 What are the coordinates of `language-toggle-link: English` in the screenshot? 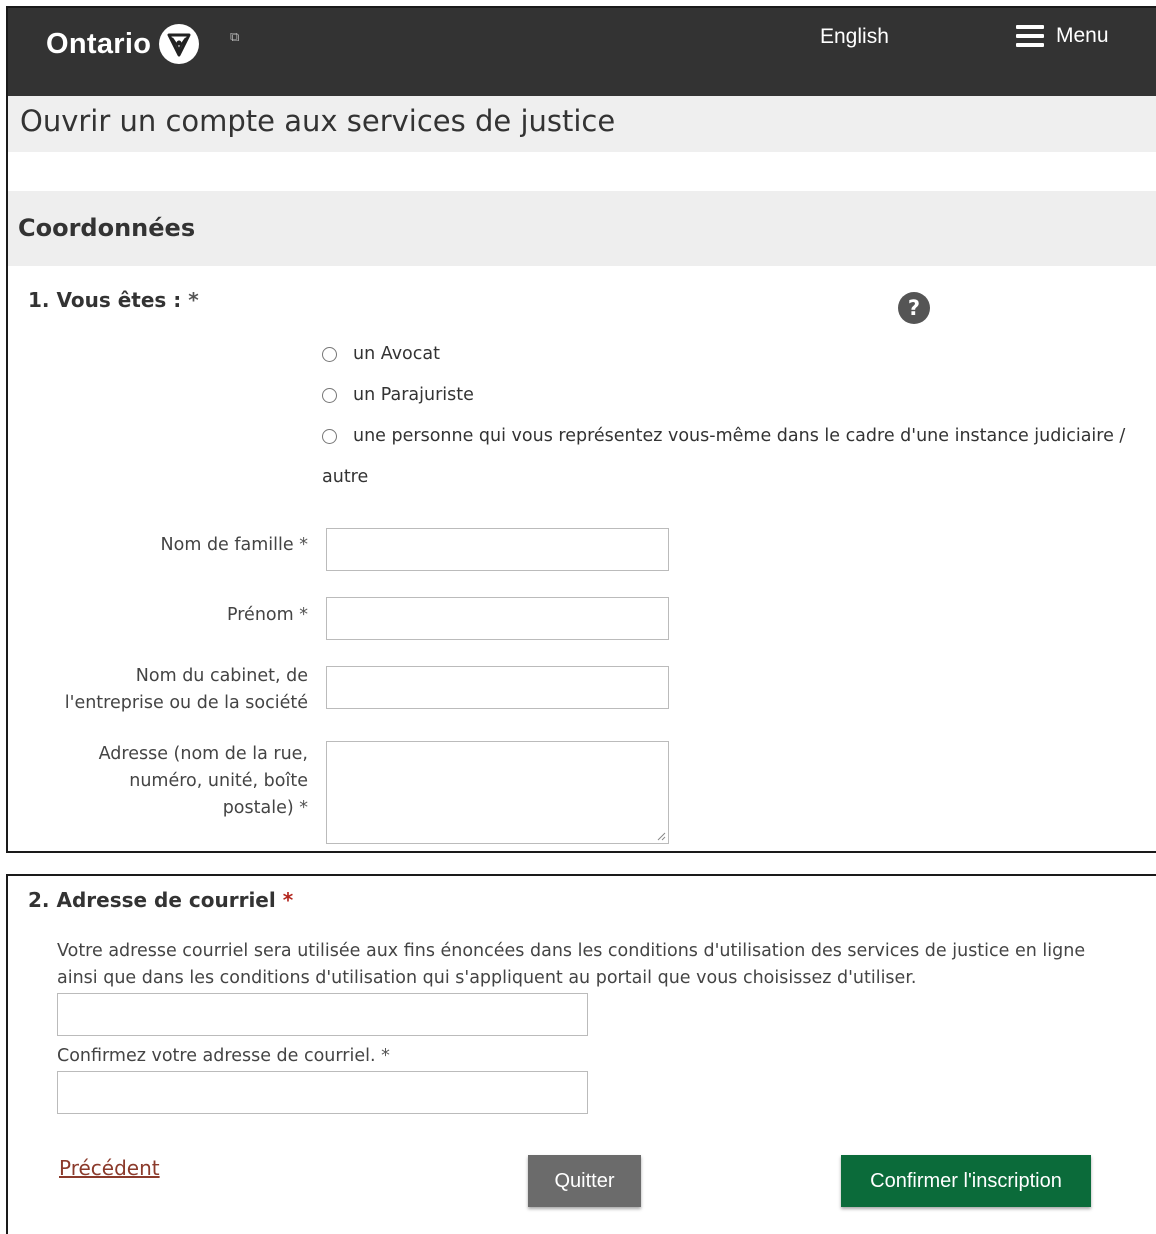 It's located at (854, 37).